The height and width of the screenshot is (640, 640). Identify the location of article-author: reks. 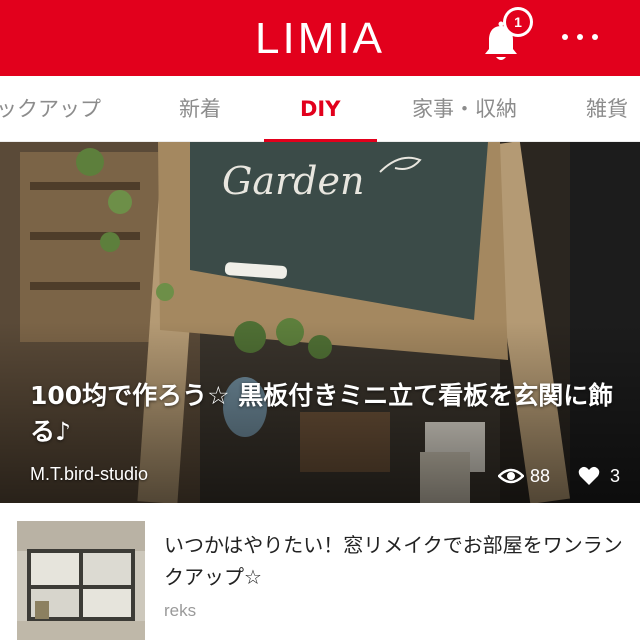
(180, 611).